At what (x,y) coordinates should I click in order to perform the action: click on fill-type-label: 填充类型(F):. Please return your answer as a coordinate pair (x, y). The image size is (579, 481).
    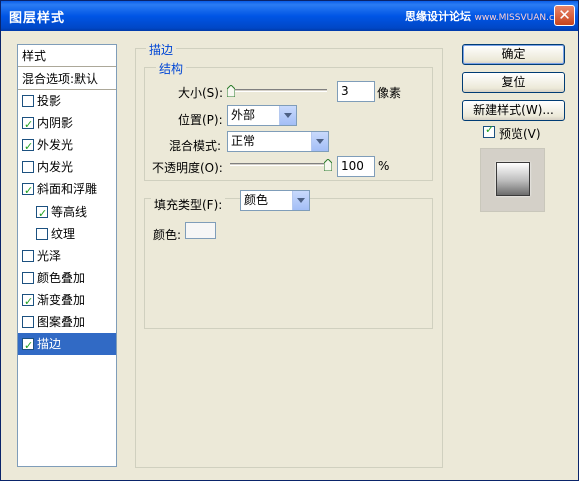
    Looking at the image, I should click on (188, 204).